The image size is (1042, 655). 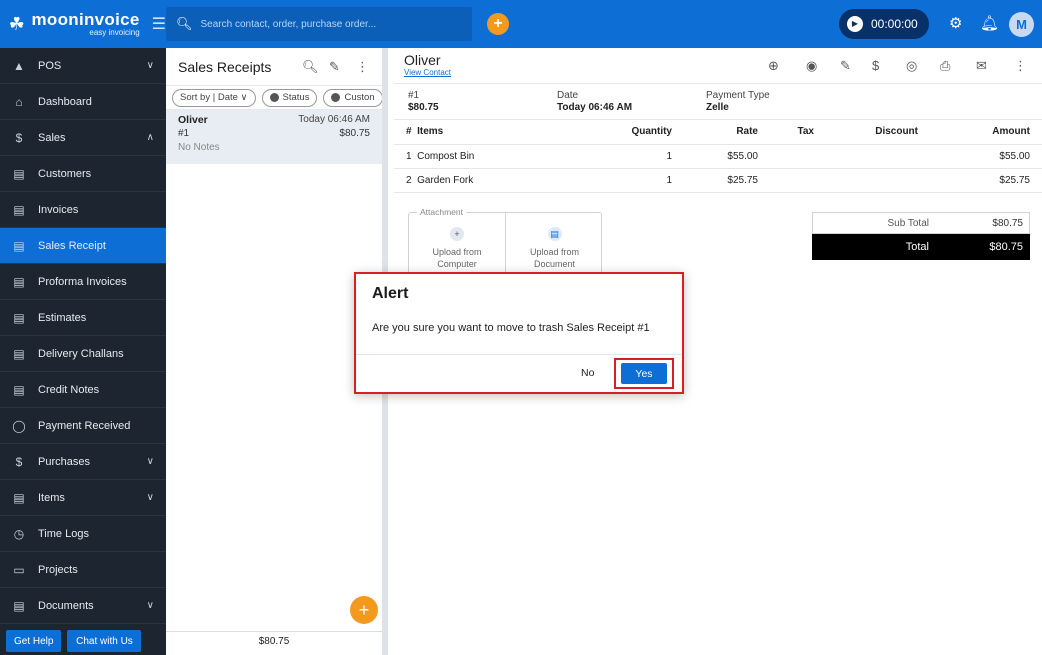 What do you see at coordinates (114, 32) in the screenshot?
I see `brand-tagline: easy invoicing` at bounding box center [114, 32].